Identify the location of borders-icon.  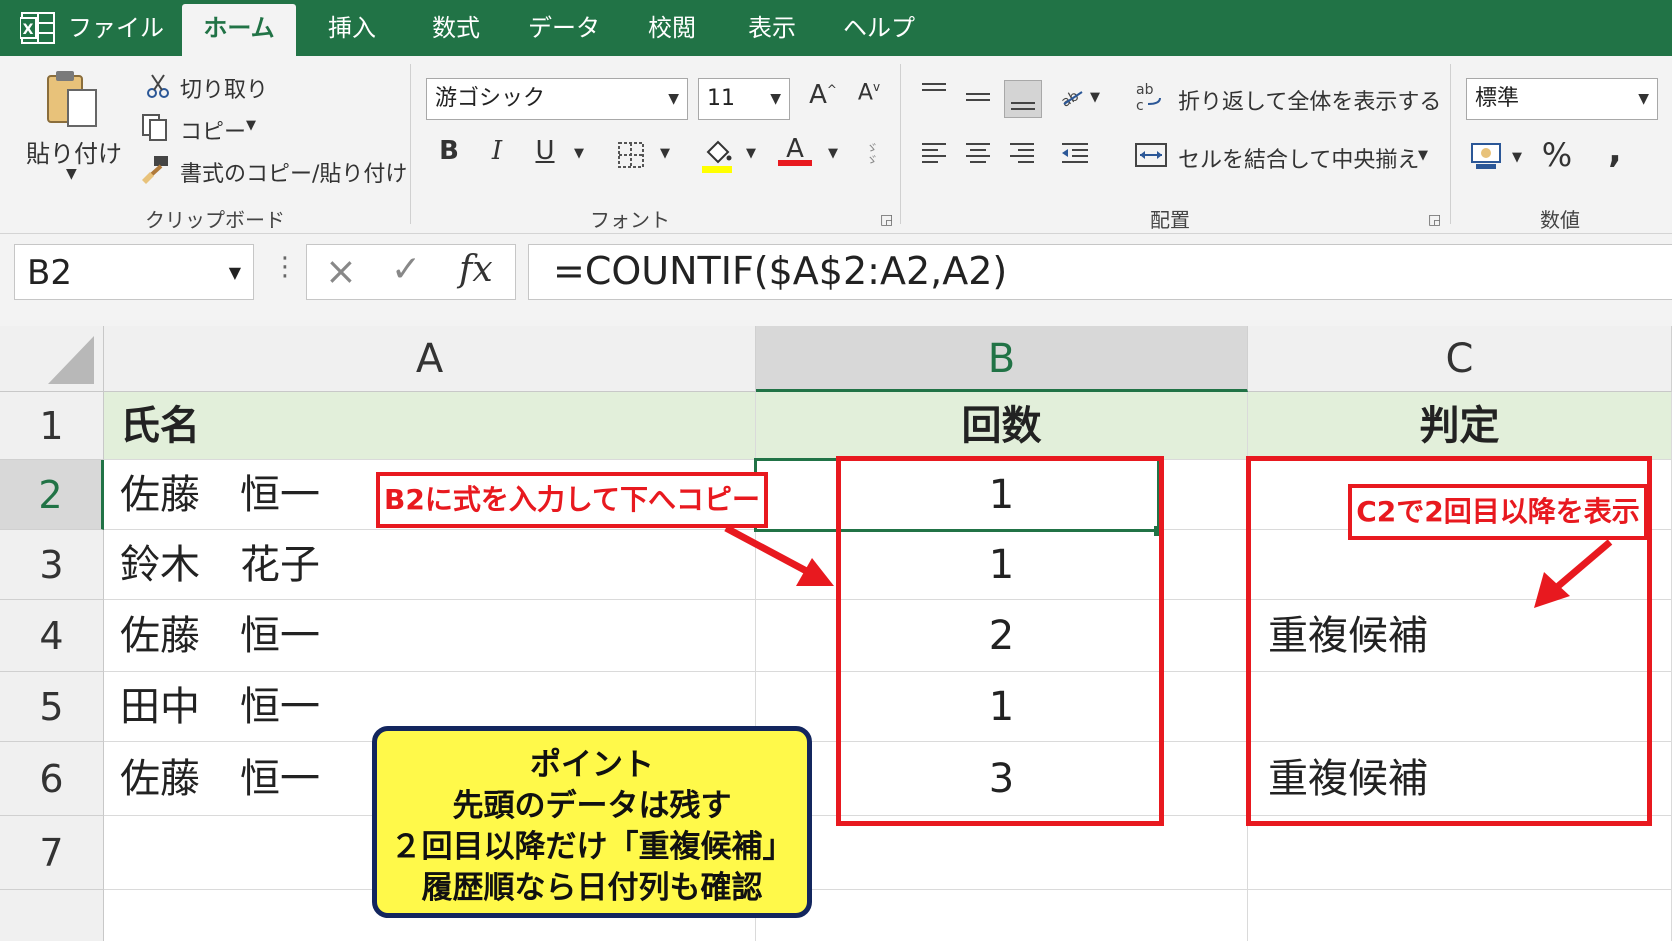
(631, 155).